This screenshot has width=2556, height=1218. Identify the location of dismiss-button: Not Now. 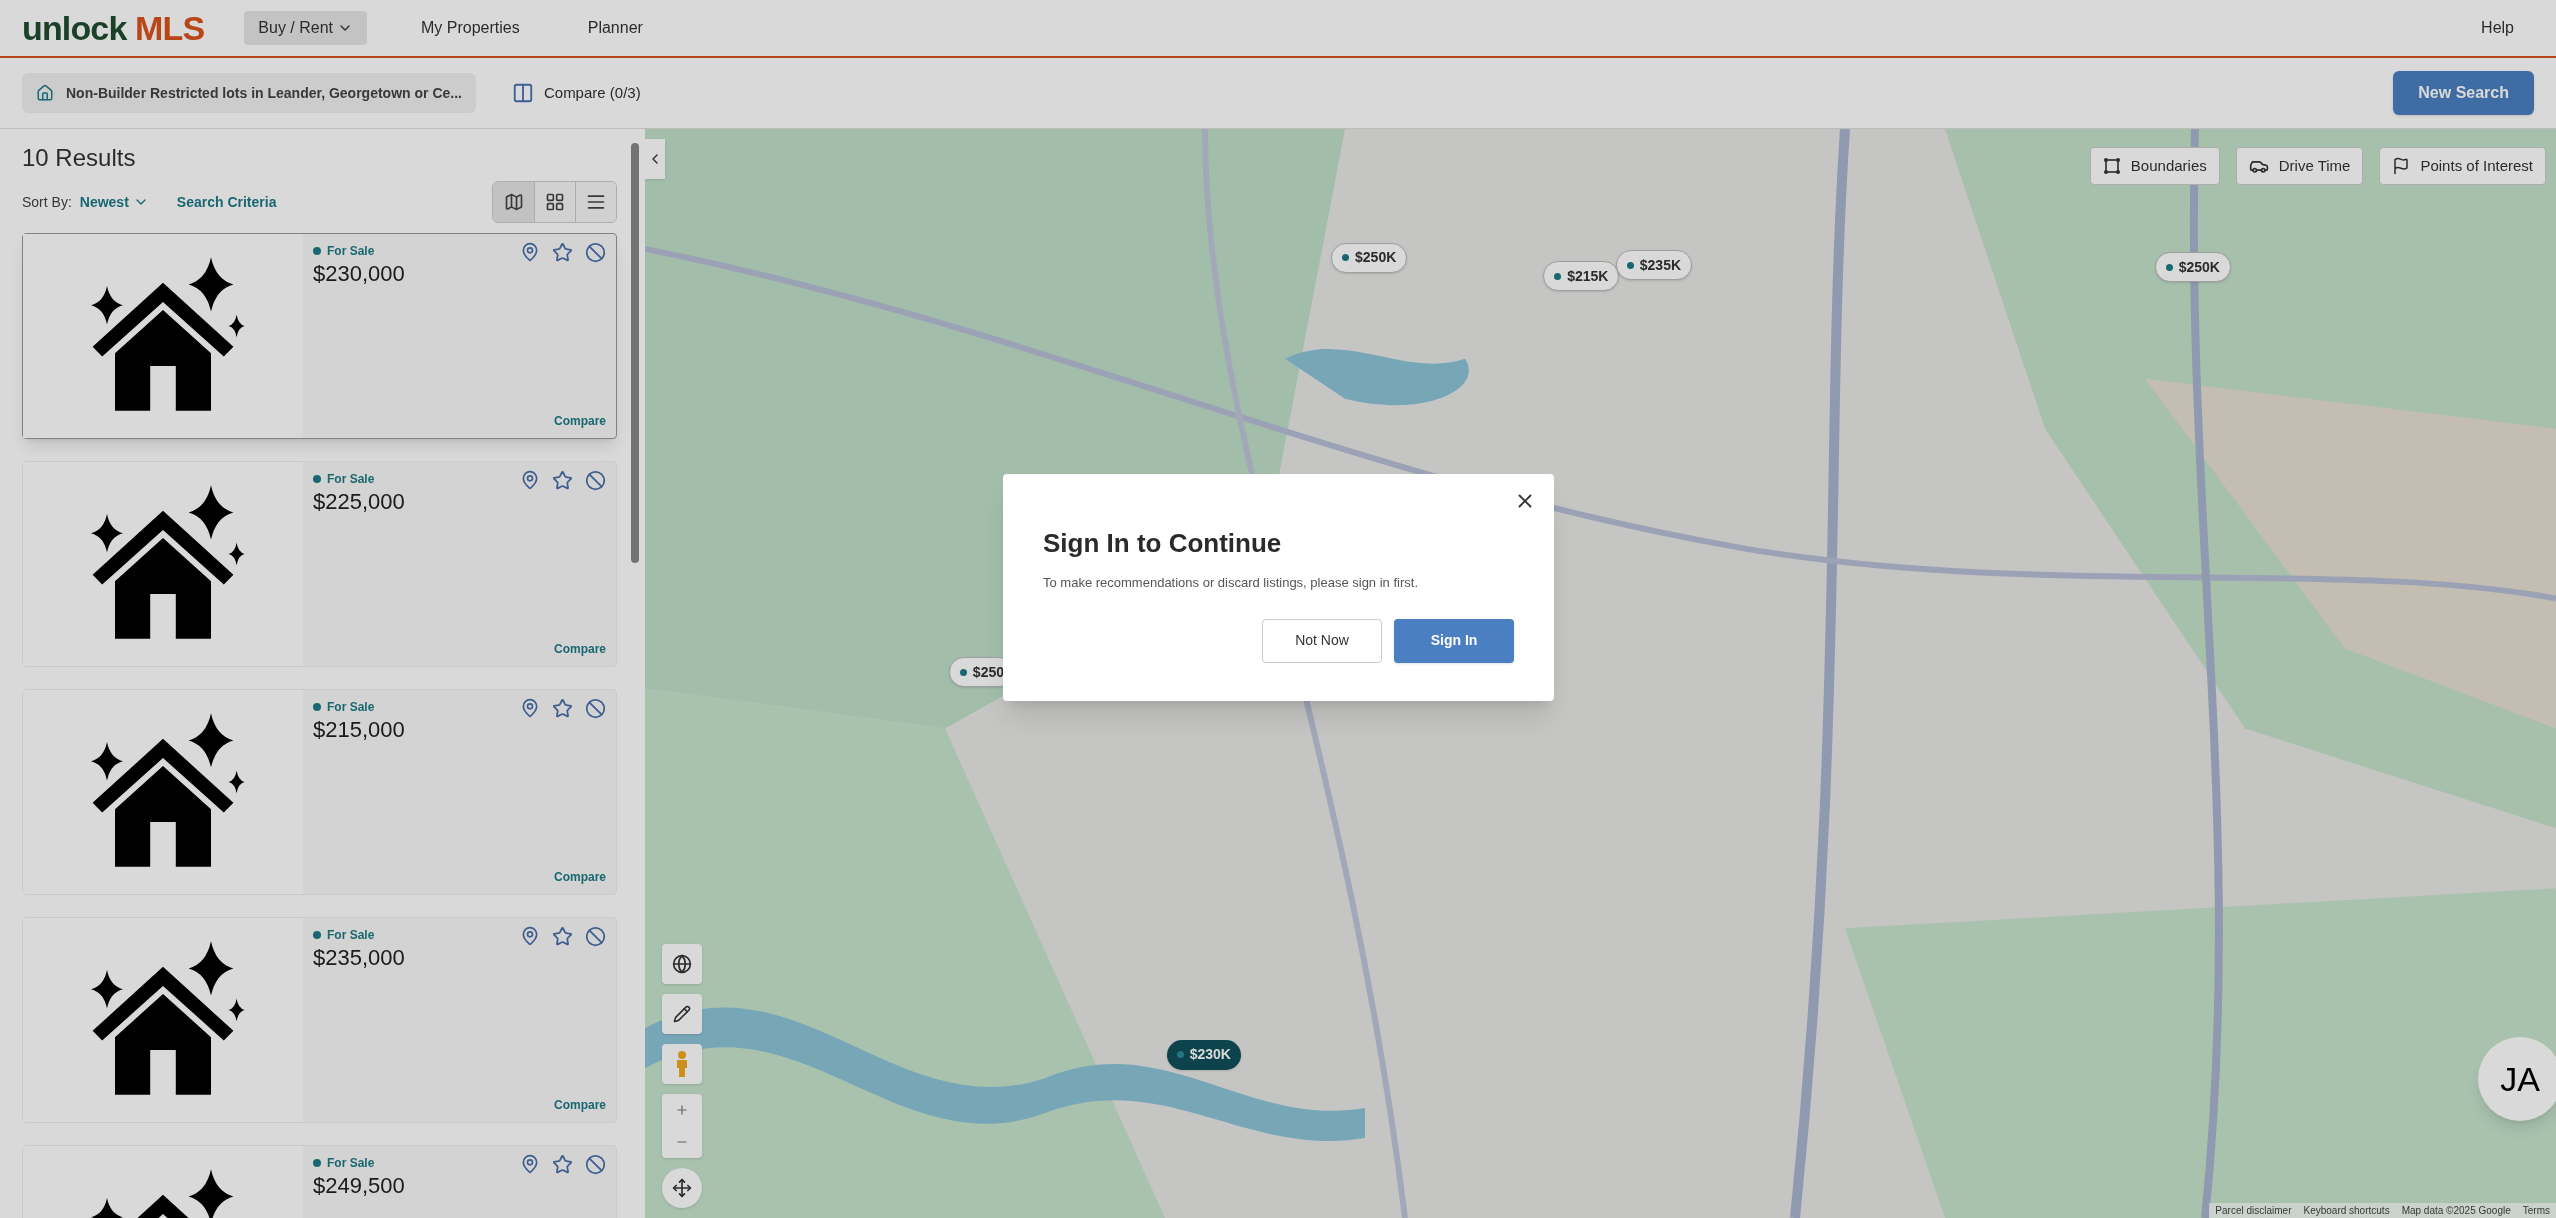
(1322, 640).